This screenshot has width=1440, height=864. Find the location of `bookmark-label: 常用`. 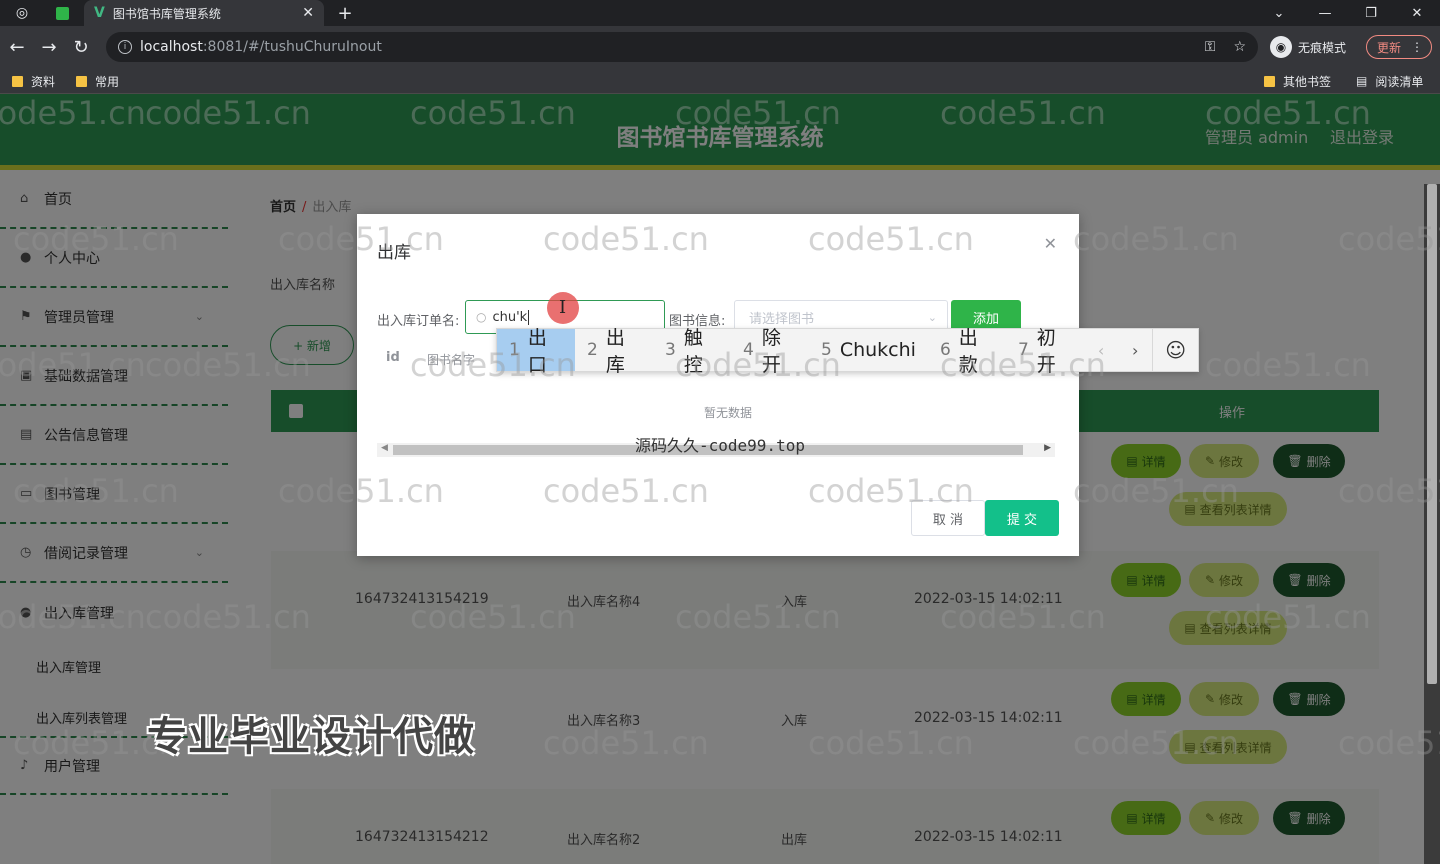

bookmark-label: 常用 is located at coordinates (107, 81).